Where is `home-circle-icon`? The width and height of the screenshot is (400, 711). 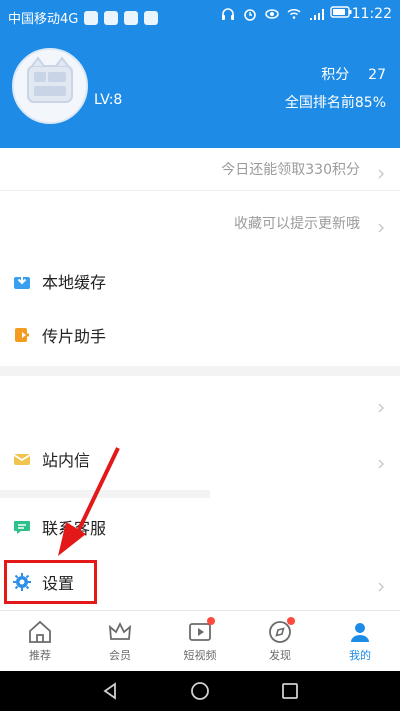
home-circle-icon is located at coordinates (200, 691).